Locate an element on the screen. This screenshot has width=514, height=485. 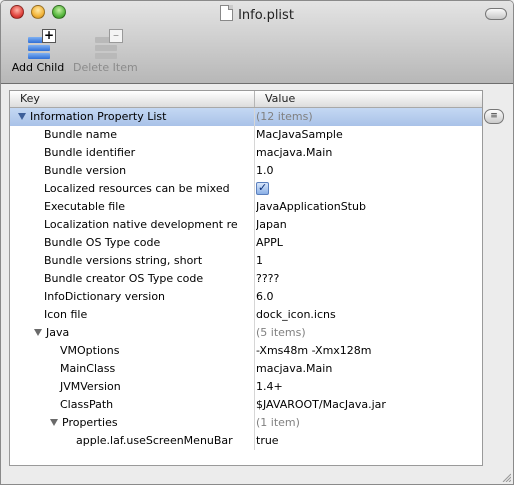
row-key: Executable file is located at coordinates (85, 206).